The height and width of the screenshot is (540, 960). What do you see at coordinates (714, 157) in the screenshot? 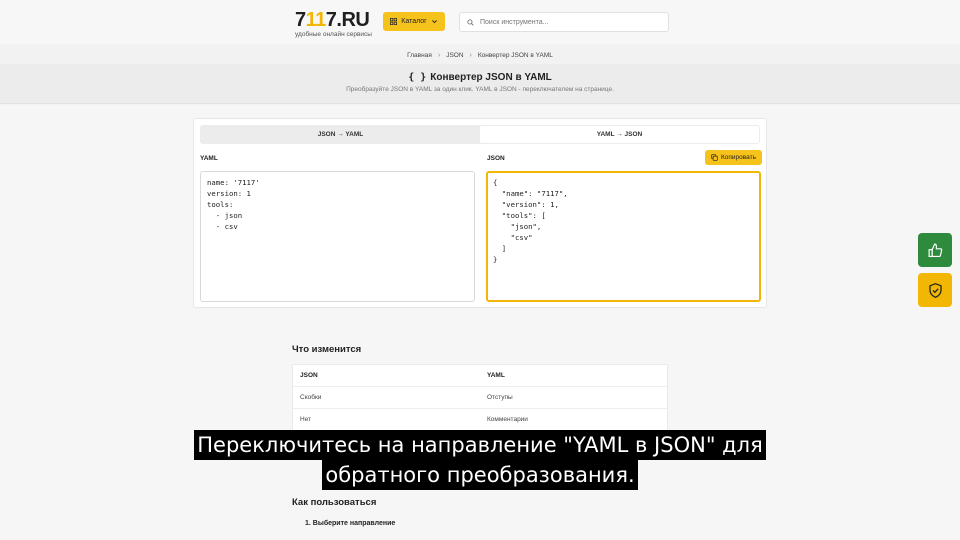
I see `copy-icon` at bounding box center [714, 157].